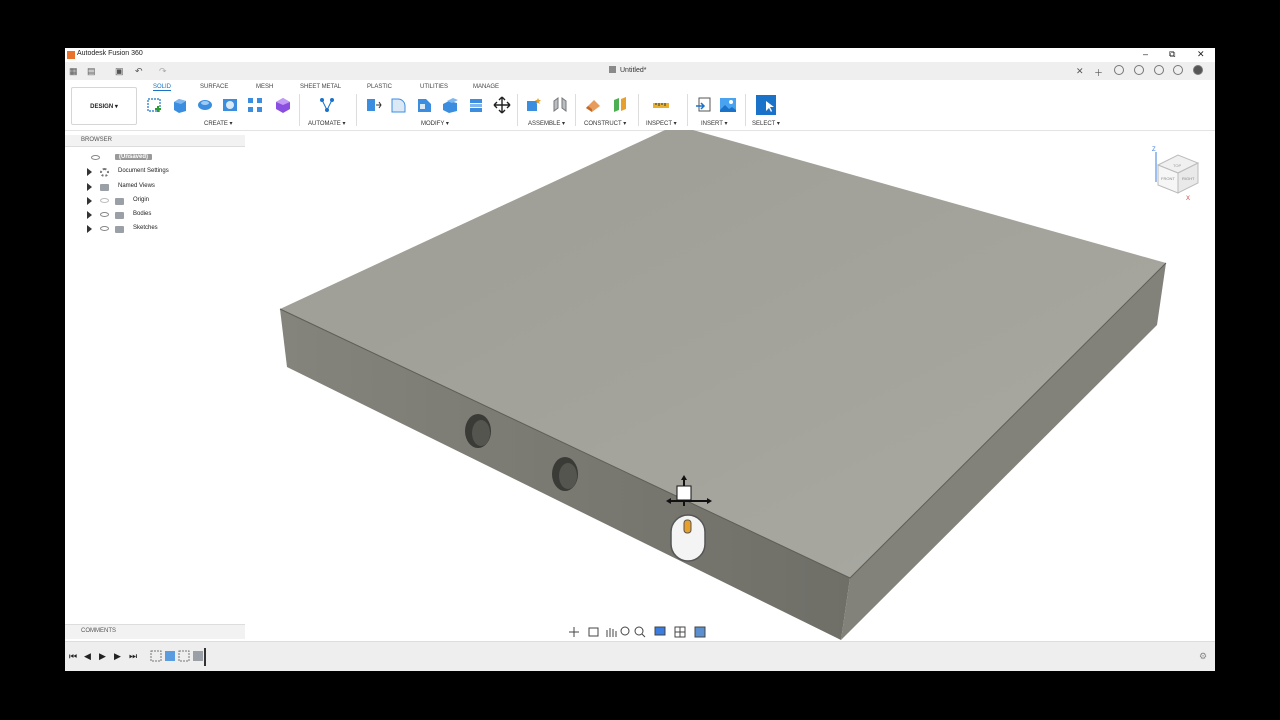 The width and height of the screenshot is (1280, 720). I want to click on insert-derive-icon, so click(703, 105).